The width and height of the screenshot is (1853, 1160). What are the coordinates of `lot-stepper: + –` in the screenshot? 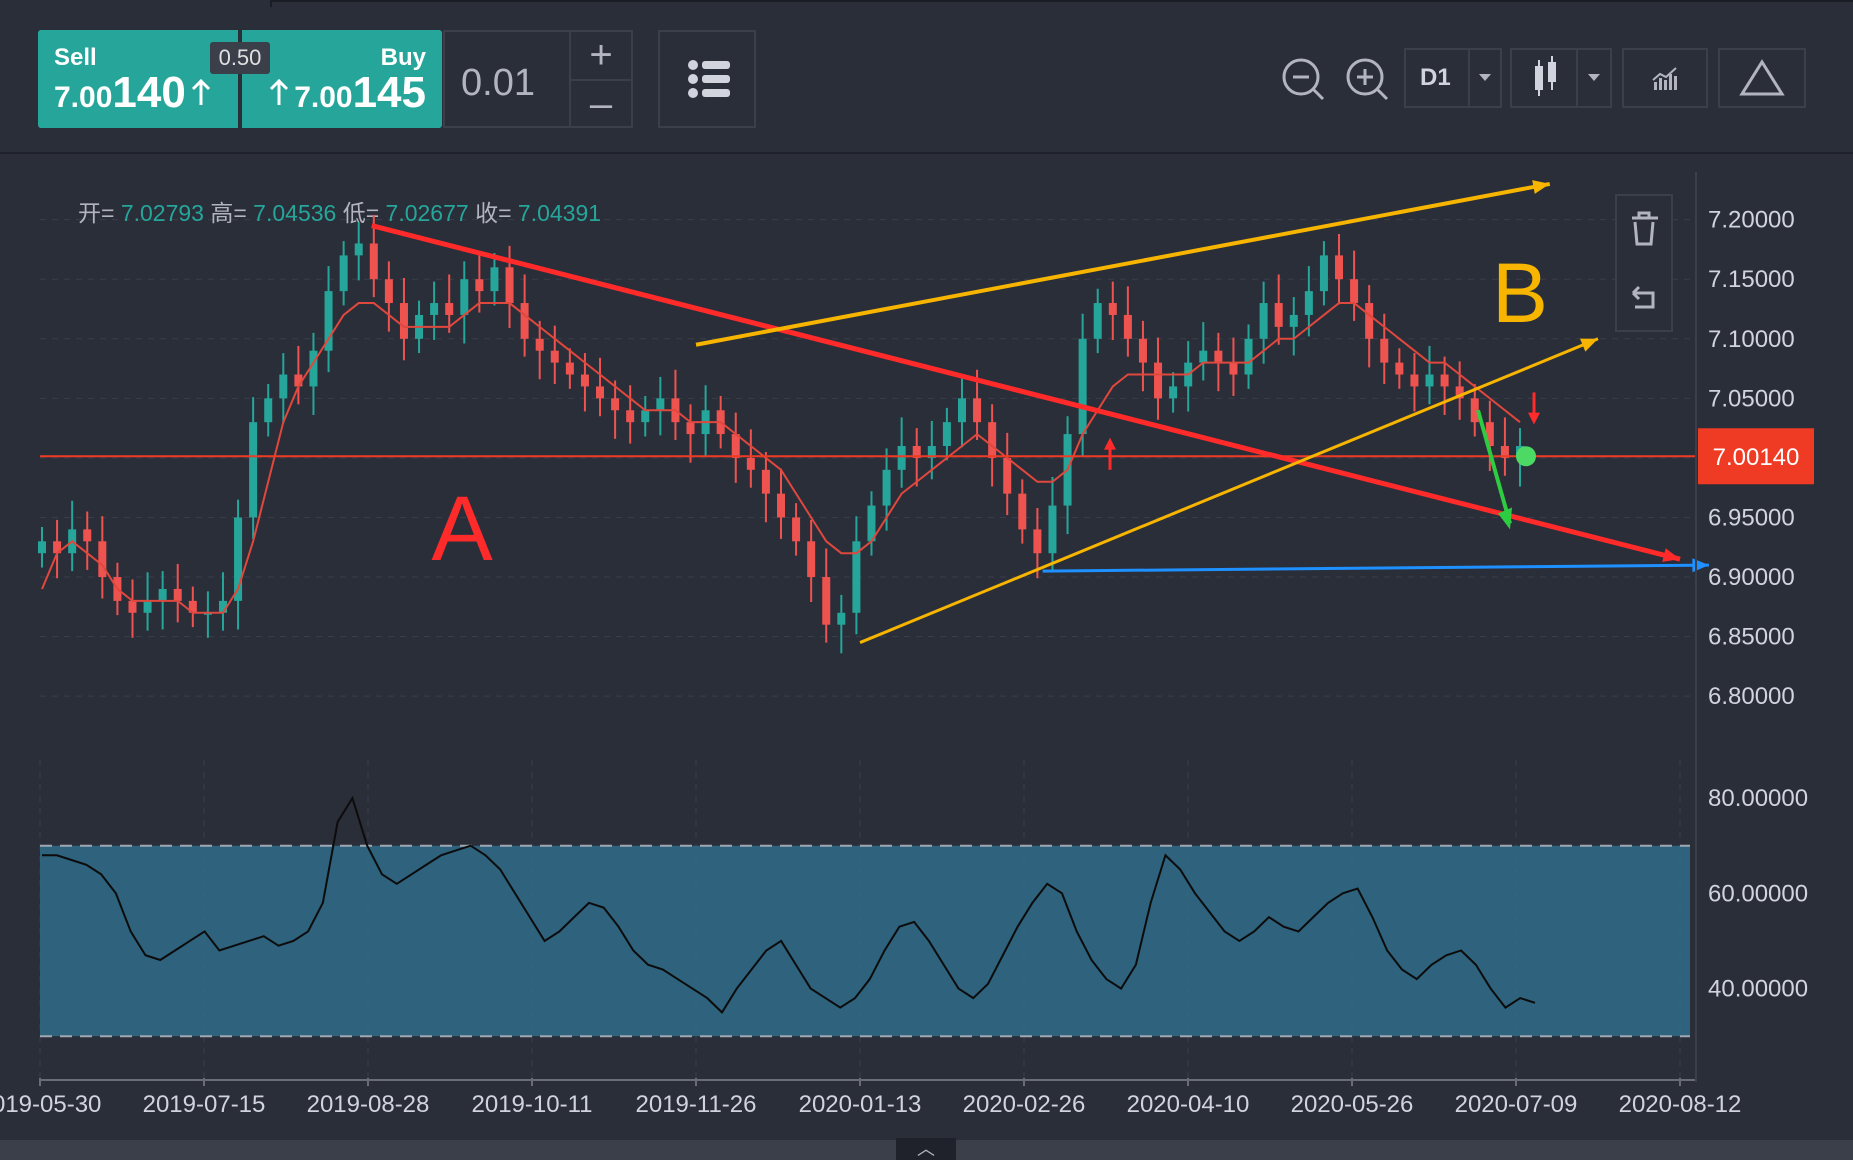 It's located at (600, 79).